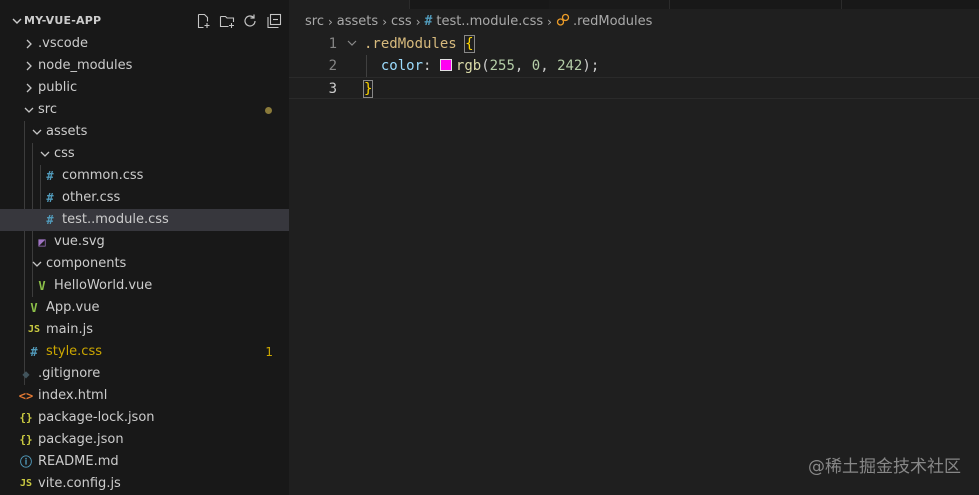  What do you see at coordinates (144, 44) in the screenshot?
I see `tree-item-vscode: .vscode` at bounding box center [144, 44].